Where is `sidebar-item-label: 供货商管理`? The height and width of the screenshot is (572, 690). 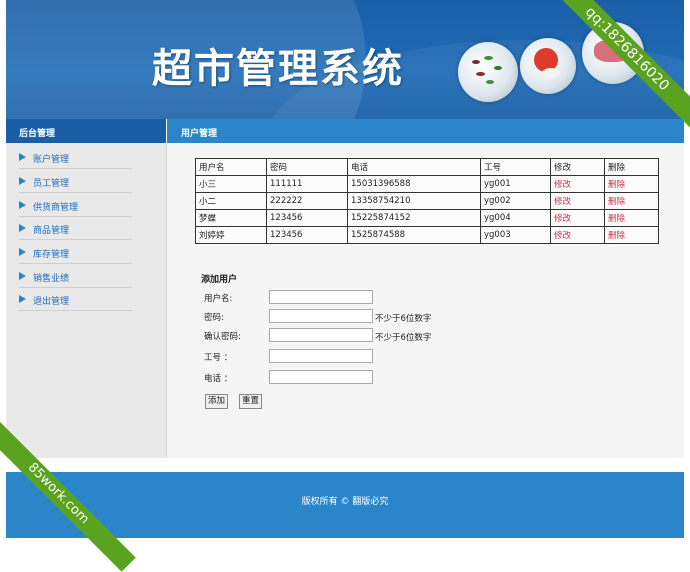
sidebar-item-label: 供货商管理 is located at coordinates (56, 208).